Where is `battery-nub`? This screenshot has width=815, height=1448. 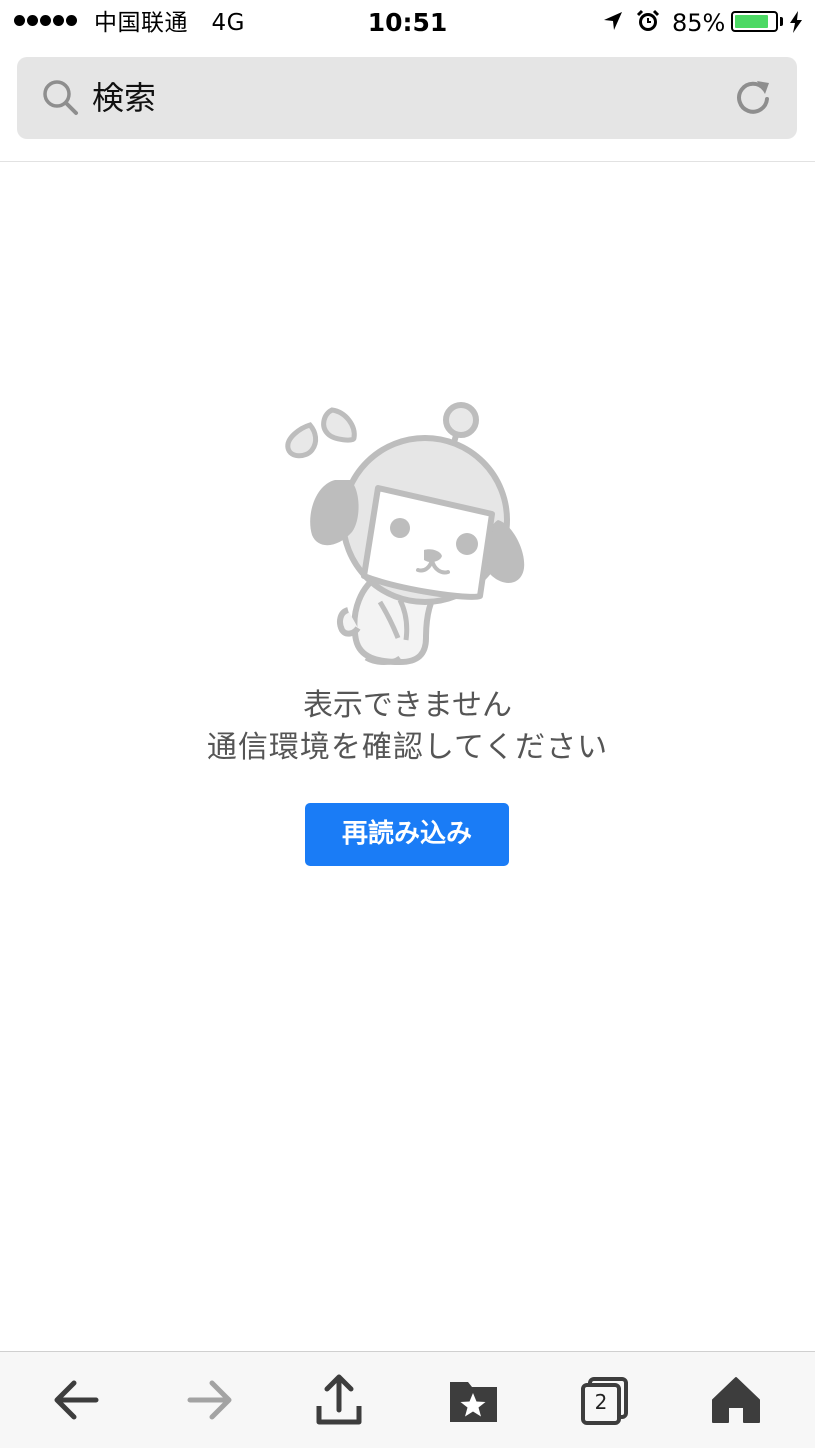
battery-nub is located at coordinates (781, 21).